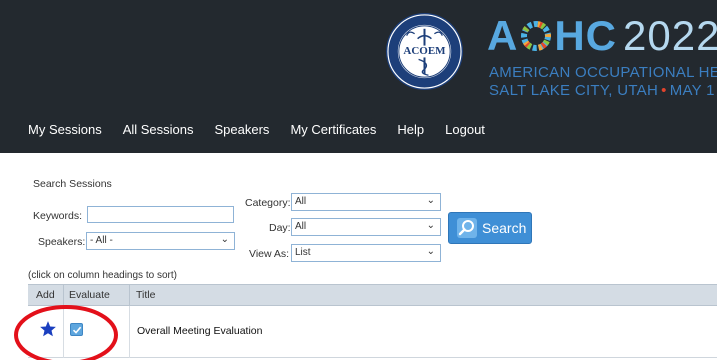 This screenshot has height=360, width=717. Describe the element at coordinates (58, 216) in the screenshot. I see `keywords-label: Keywords:` at that location.